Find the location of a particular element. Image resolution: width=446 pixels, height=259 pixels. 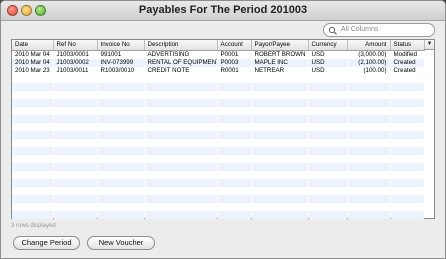

cell-payor-payee: ROBERT BROWN is located at coordinates (280, 54).